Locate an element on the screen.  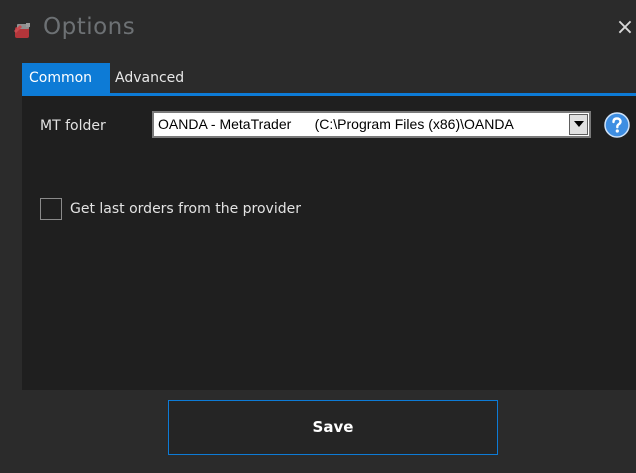
options-app-icon is located at coordinates (23, 31).